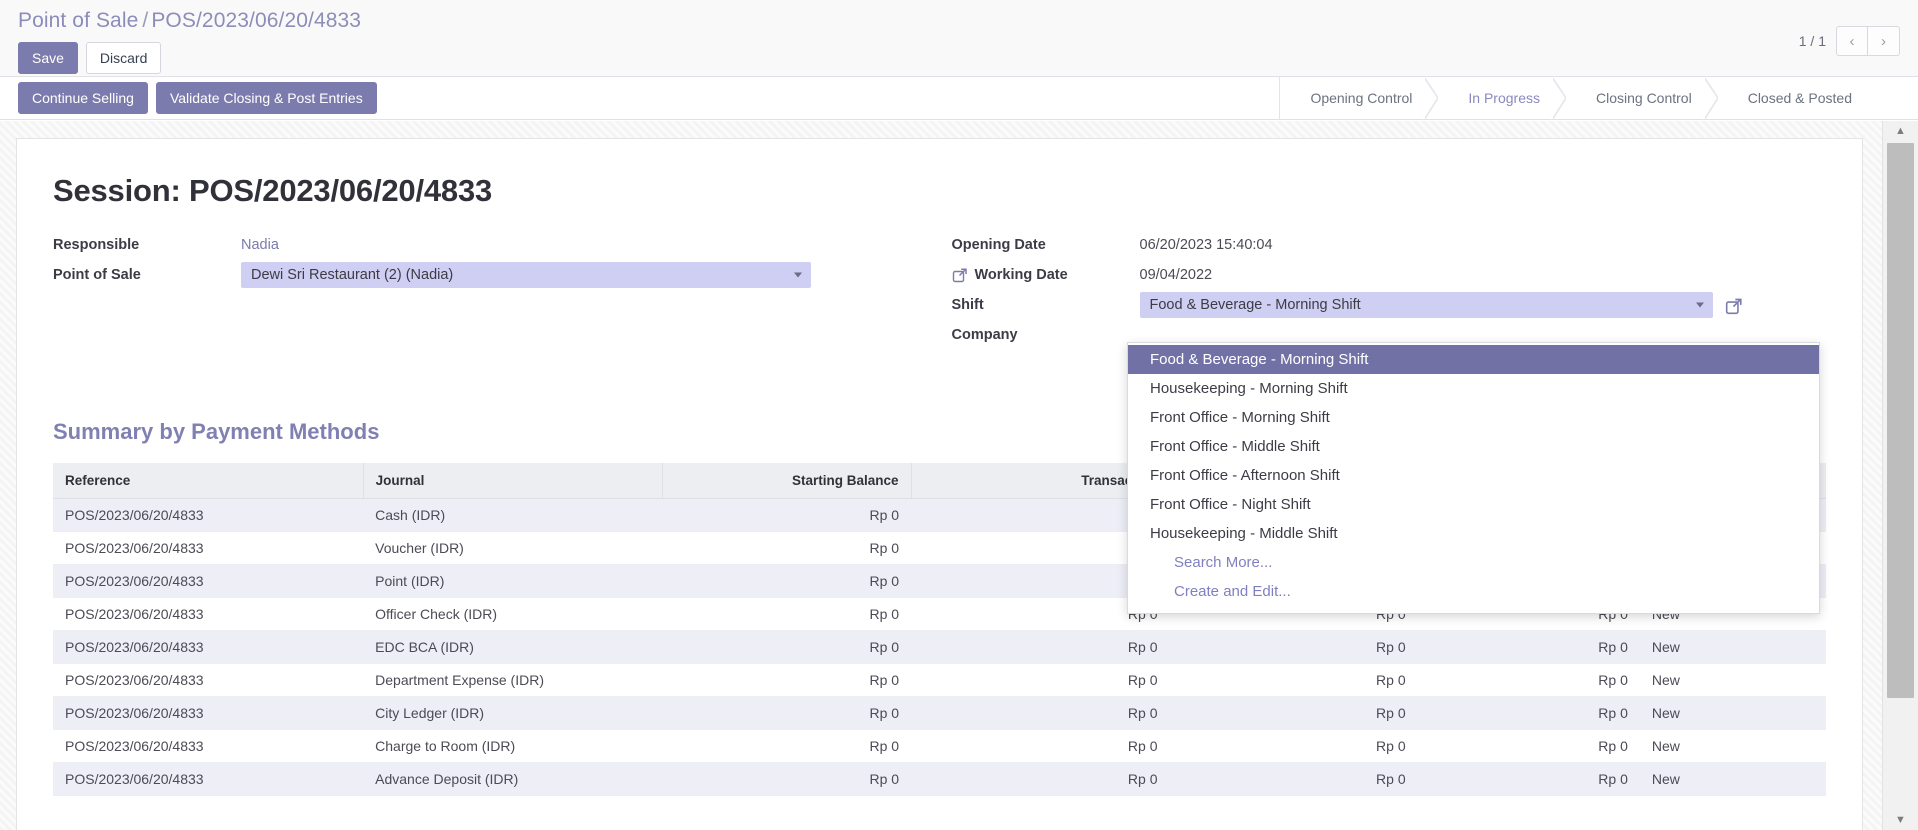 This screenshot has width=1918, height=830. Describe the element at coordinates (513, 581) in the screenshot. I see `cell-journal: Point (IDR)` at that location.